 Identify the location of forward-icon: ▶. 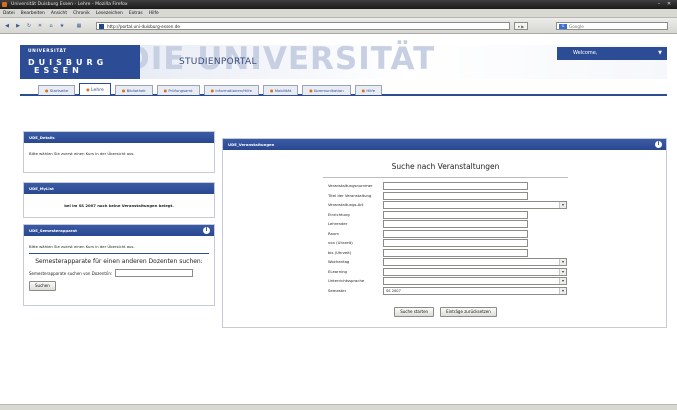
(18, 26).